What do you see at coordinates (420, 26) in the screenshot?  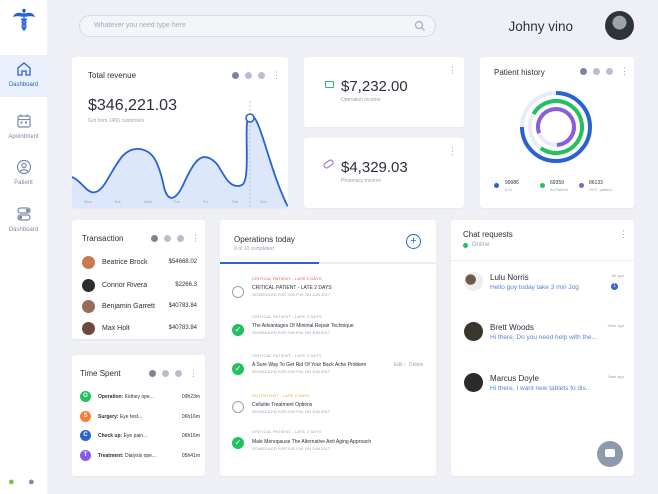 I see `search-icon` at bounding box center [420, 26].